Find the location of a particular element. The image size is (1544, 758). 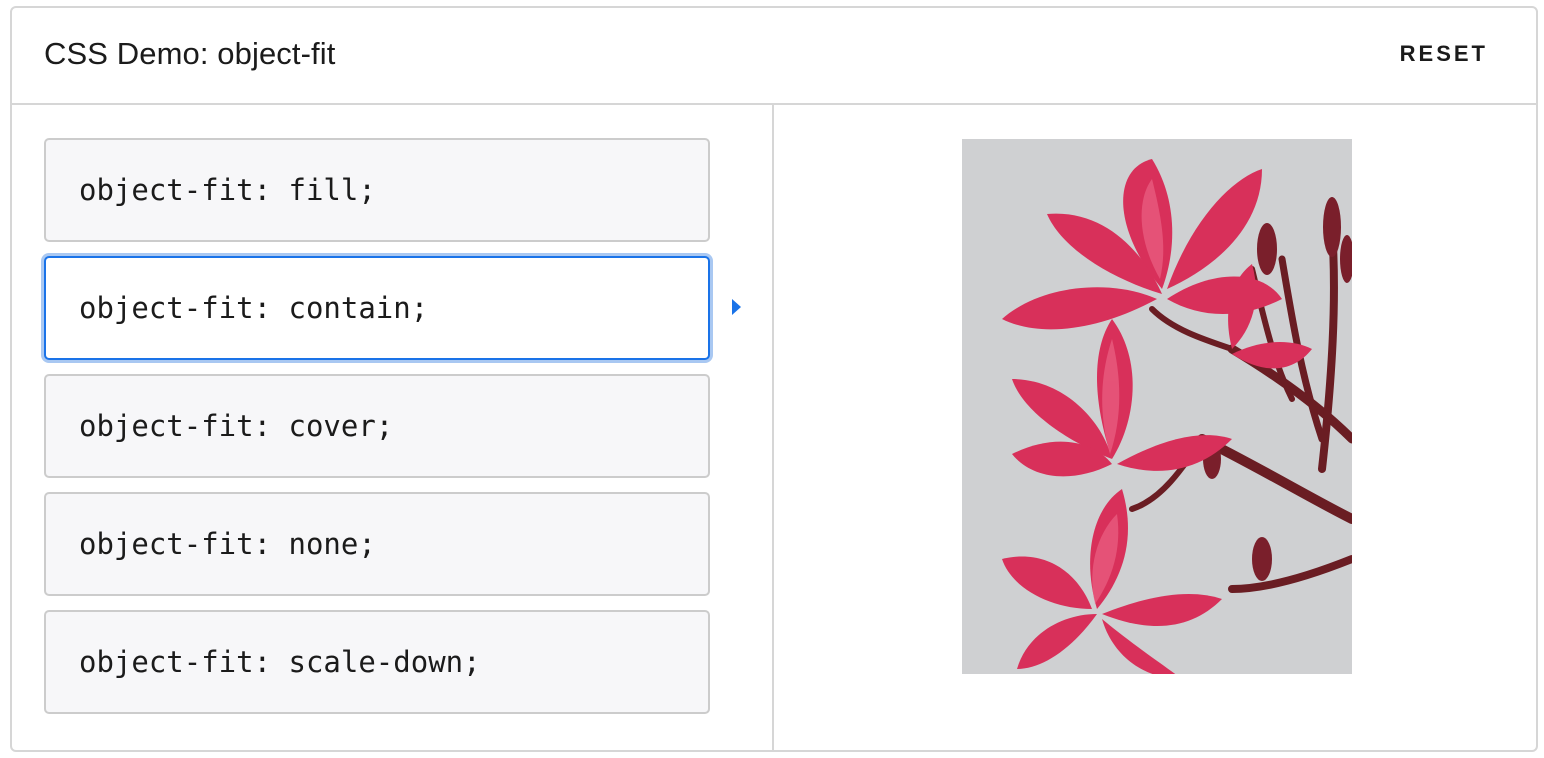

example-choice-none: object-fit: none; is located at coordinates (377, 544).